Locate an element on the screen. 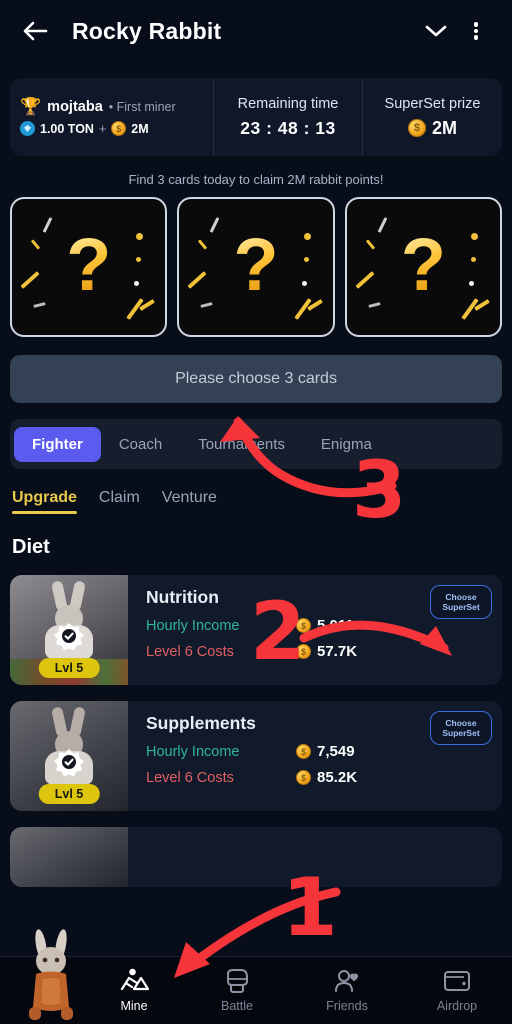  nav-label-friends: Friends is located at coordinates (347, 1006).